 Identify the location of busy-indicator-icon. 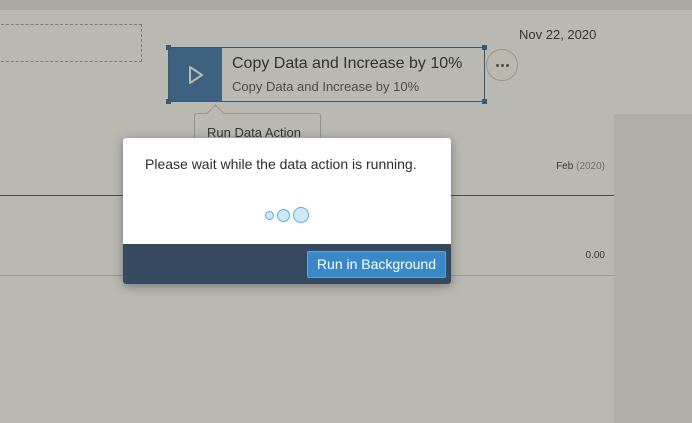
(287, 215).